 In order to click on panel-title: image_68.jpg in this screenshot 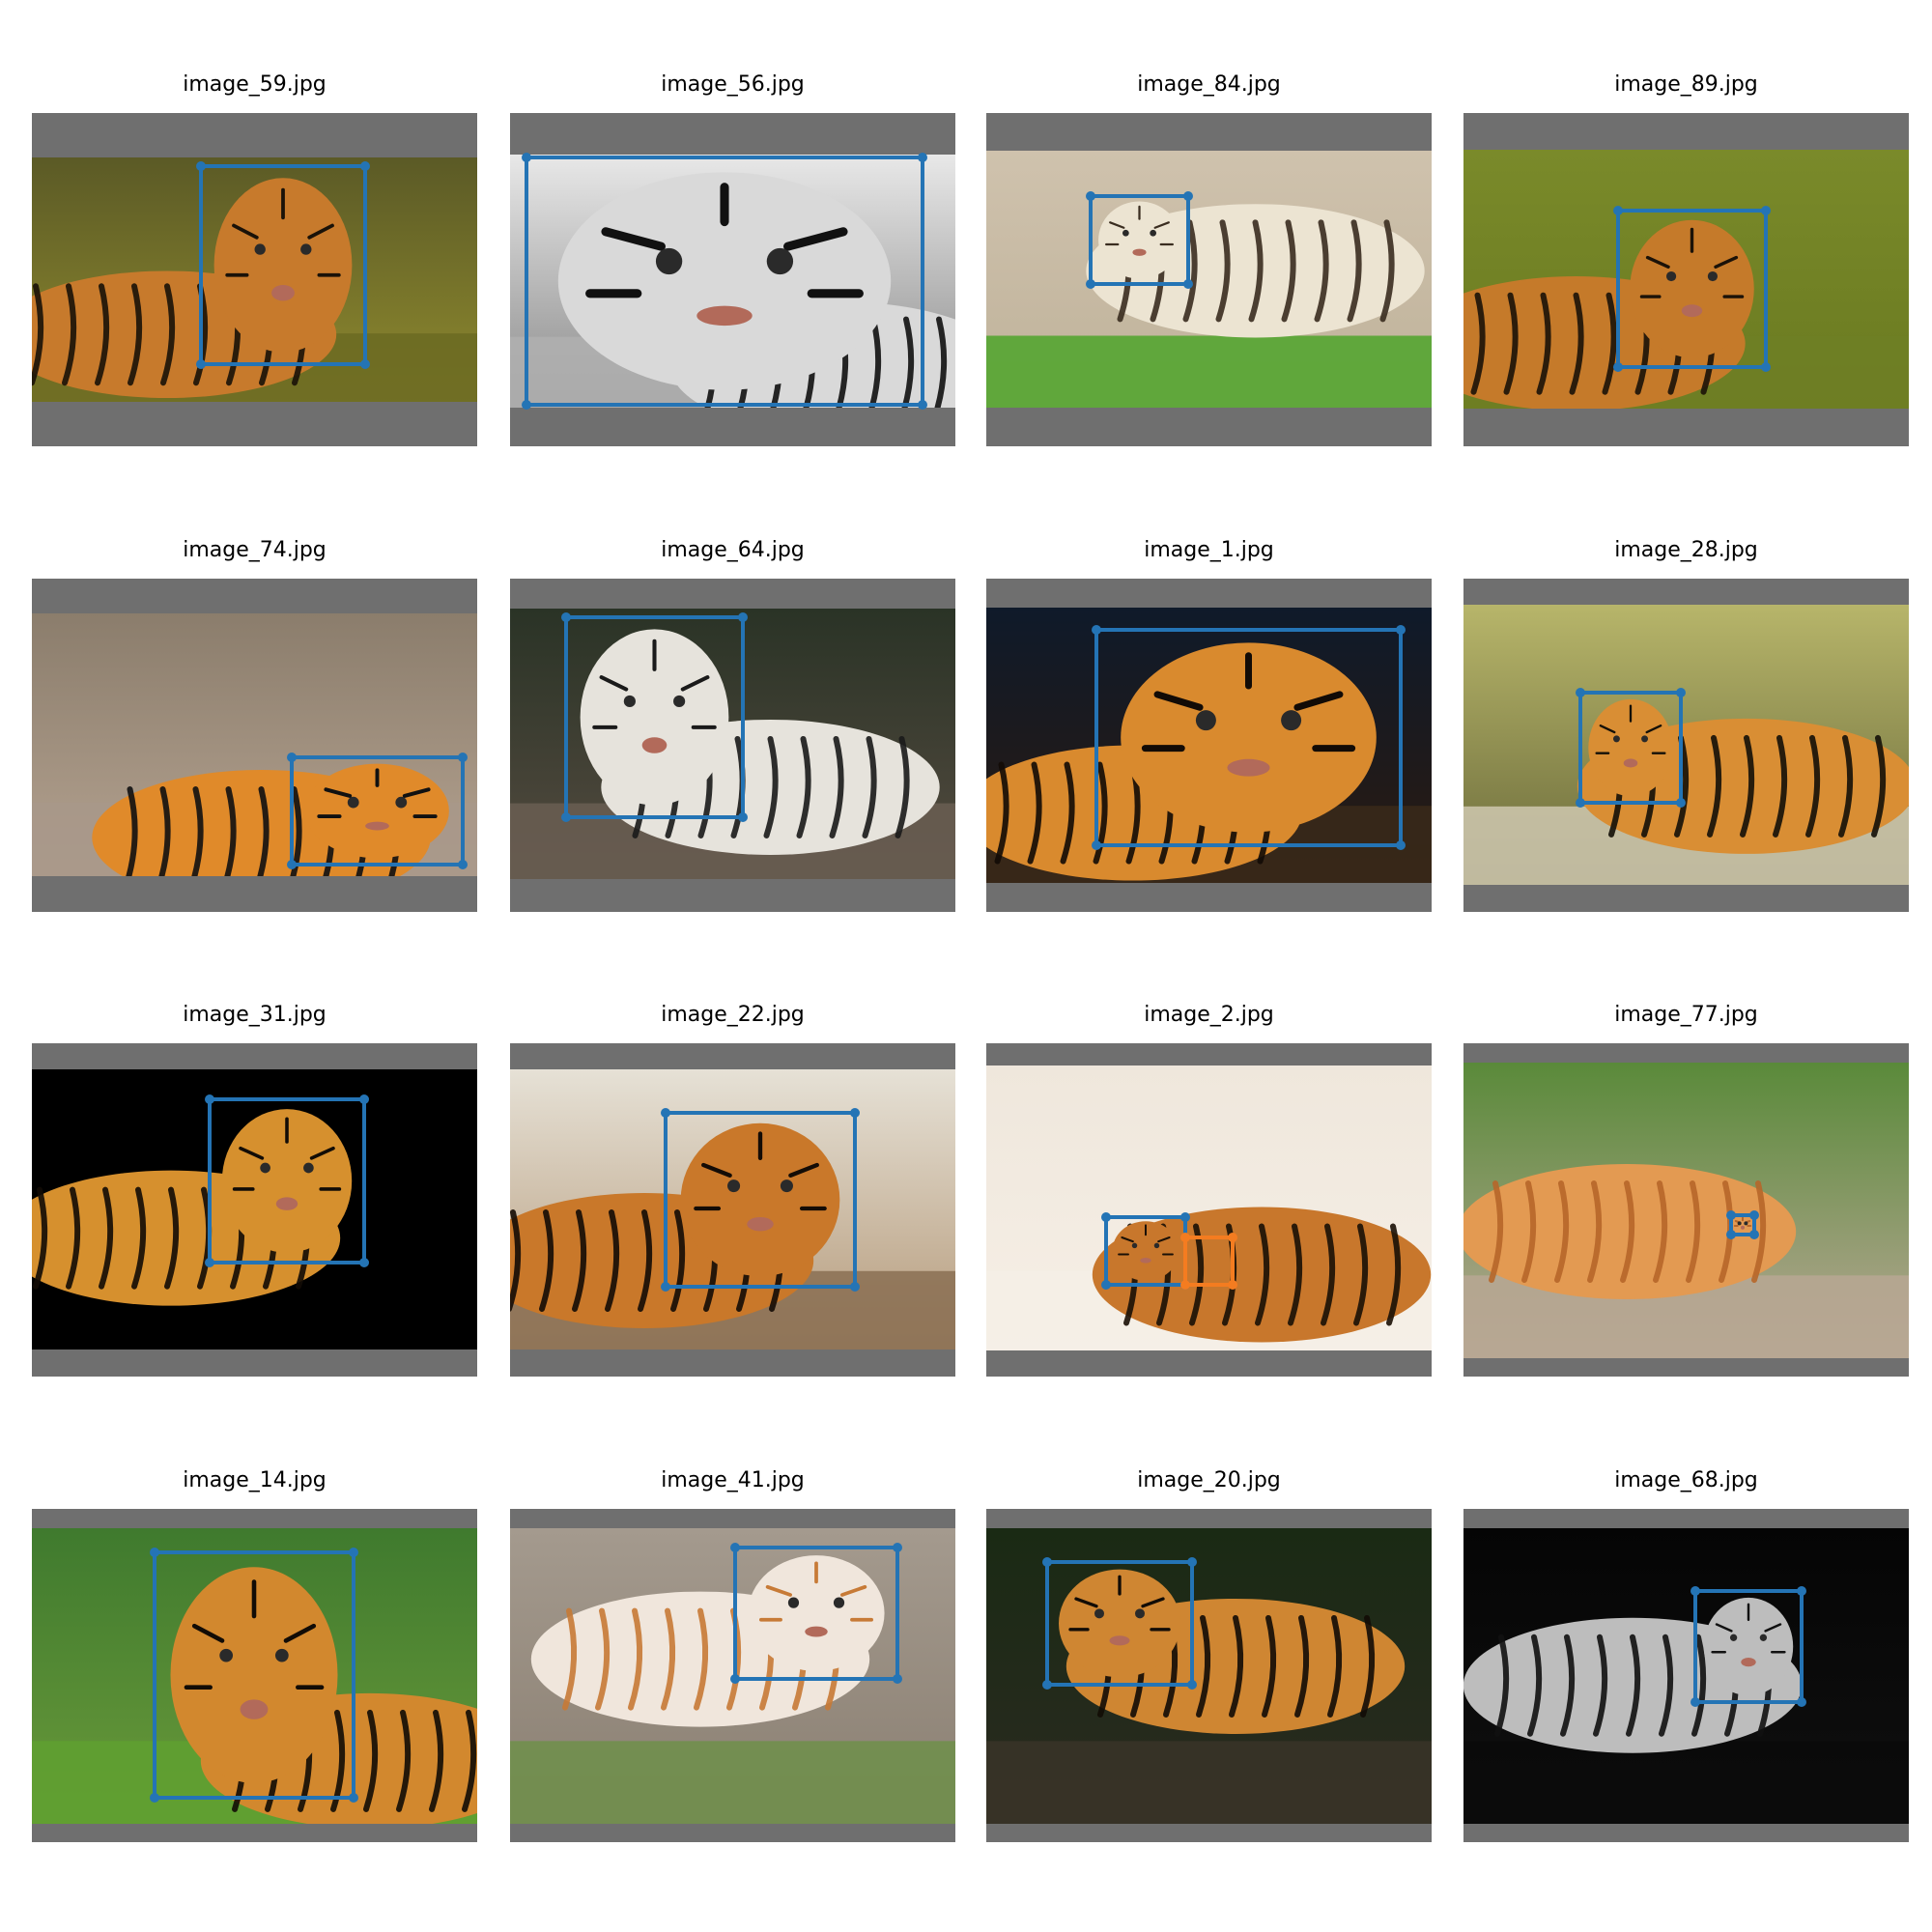, I will do `click(1686, 1480)`.